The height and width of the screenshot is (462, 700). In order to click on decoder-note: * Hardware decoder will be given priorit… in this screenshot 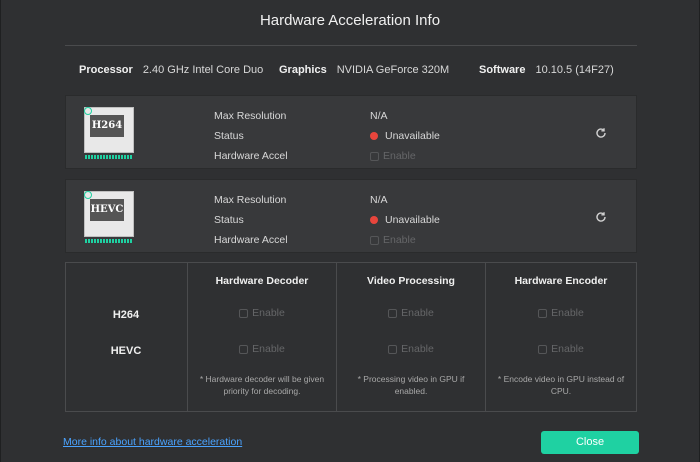, I will do `click(262, 385)`.